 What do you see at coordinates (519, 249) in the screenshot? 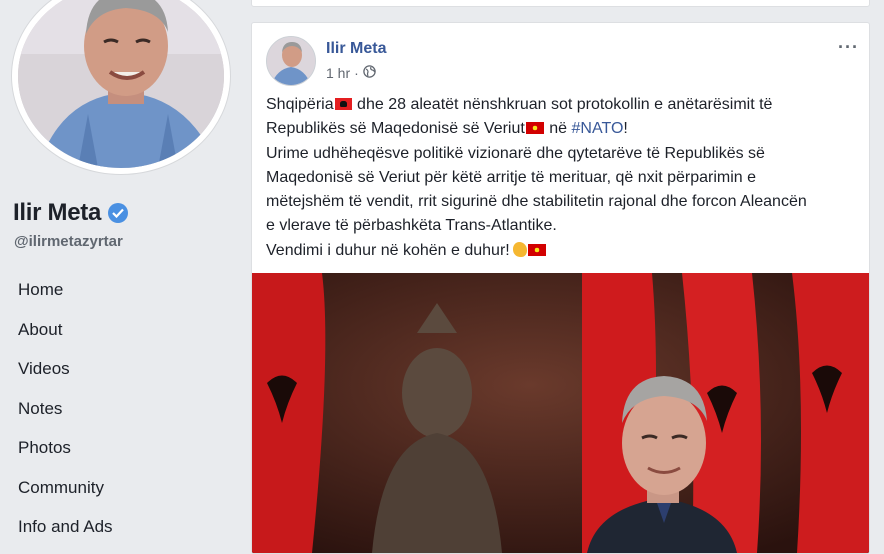
I see `clapping-hands-icon` at bounding box center [519, 249].